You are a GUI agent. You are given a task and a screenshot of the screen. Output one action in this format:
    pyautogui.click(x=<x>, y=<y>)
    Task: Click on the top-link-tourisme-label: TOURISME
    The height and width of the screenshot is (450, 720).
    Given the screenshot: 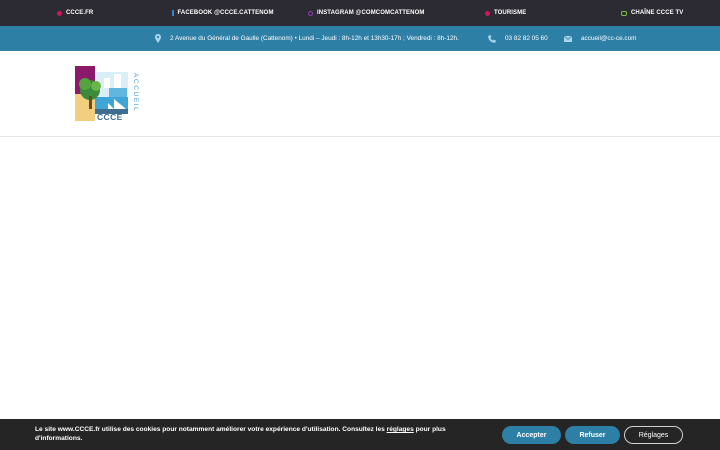 What is the action you would take?
    pyautogui.click(x=510, y=13)
    